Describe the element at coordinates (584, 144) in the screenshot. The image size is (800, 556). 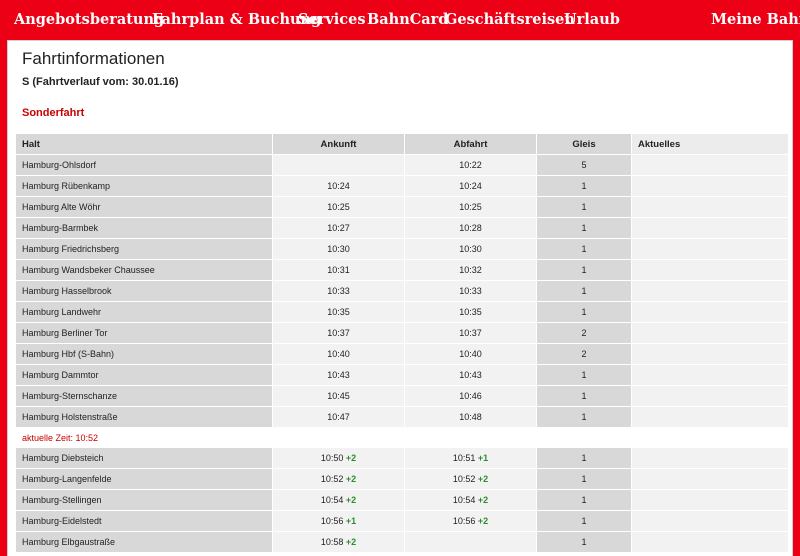
I see `header-gleis: Gleis` at that location.